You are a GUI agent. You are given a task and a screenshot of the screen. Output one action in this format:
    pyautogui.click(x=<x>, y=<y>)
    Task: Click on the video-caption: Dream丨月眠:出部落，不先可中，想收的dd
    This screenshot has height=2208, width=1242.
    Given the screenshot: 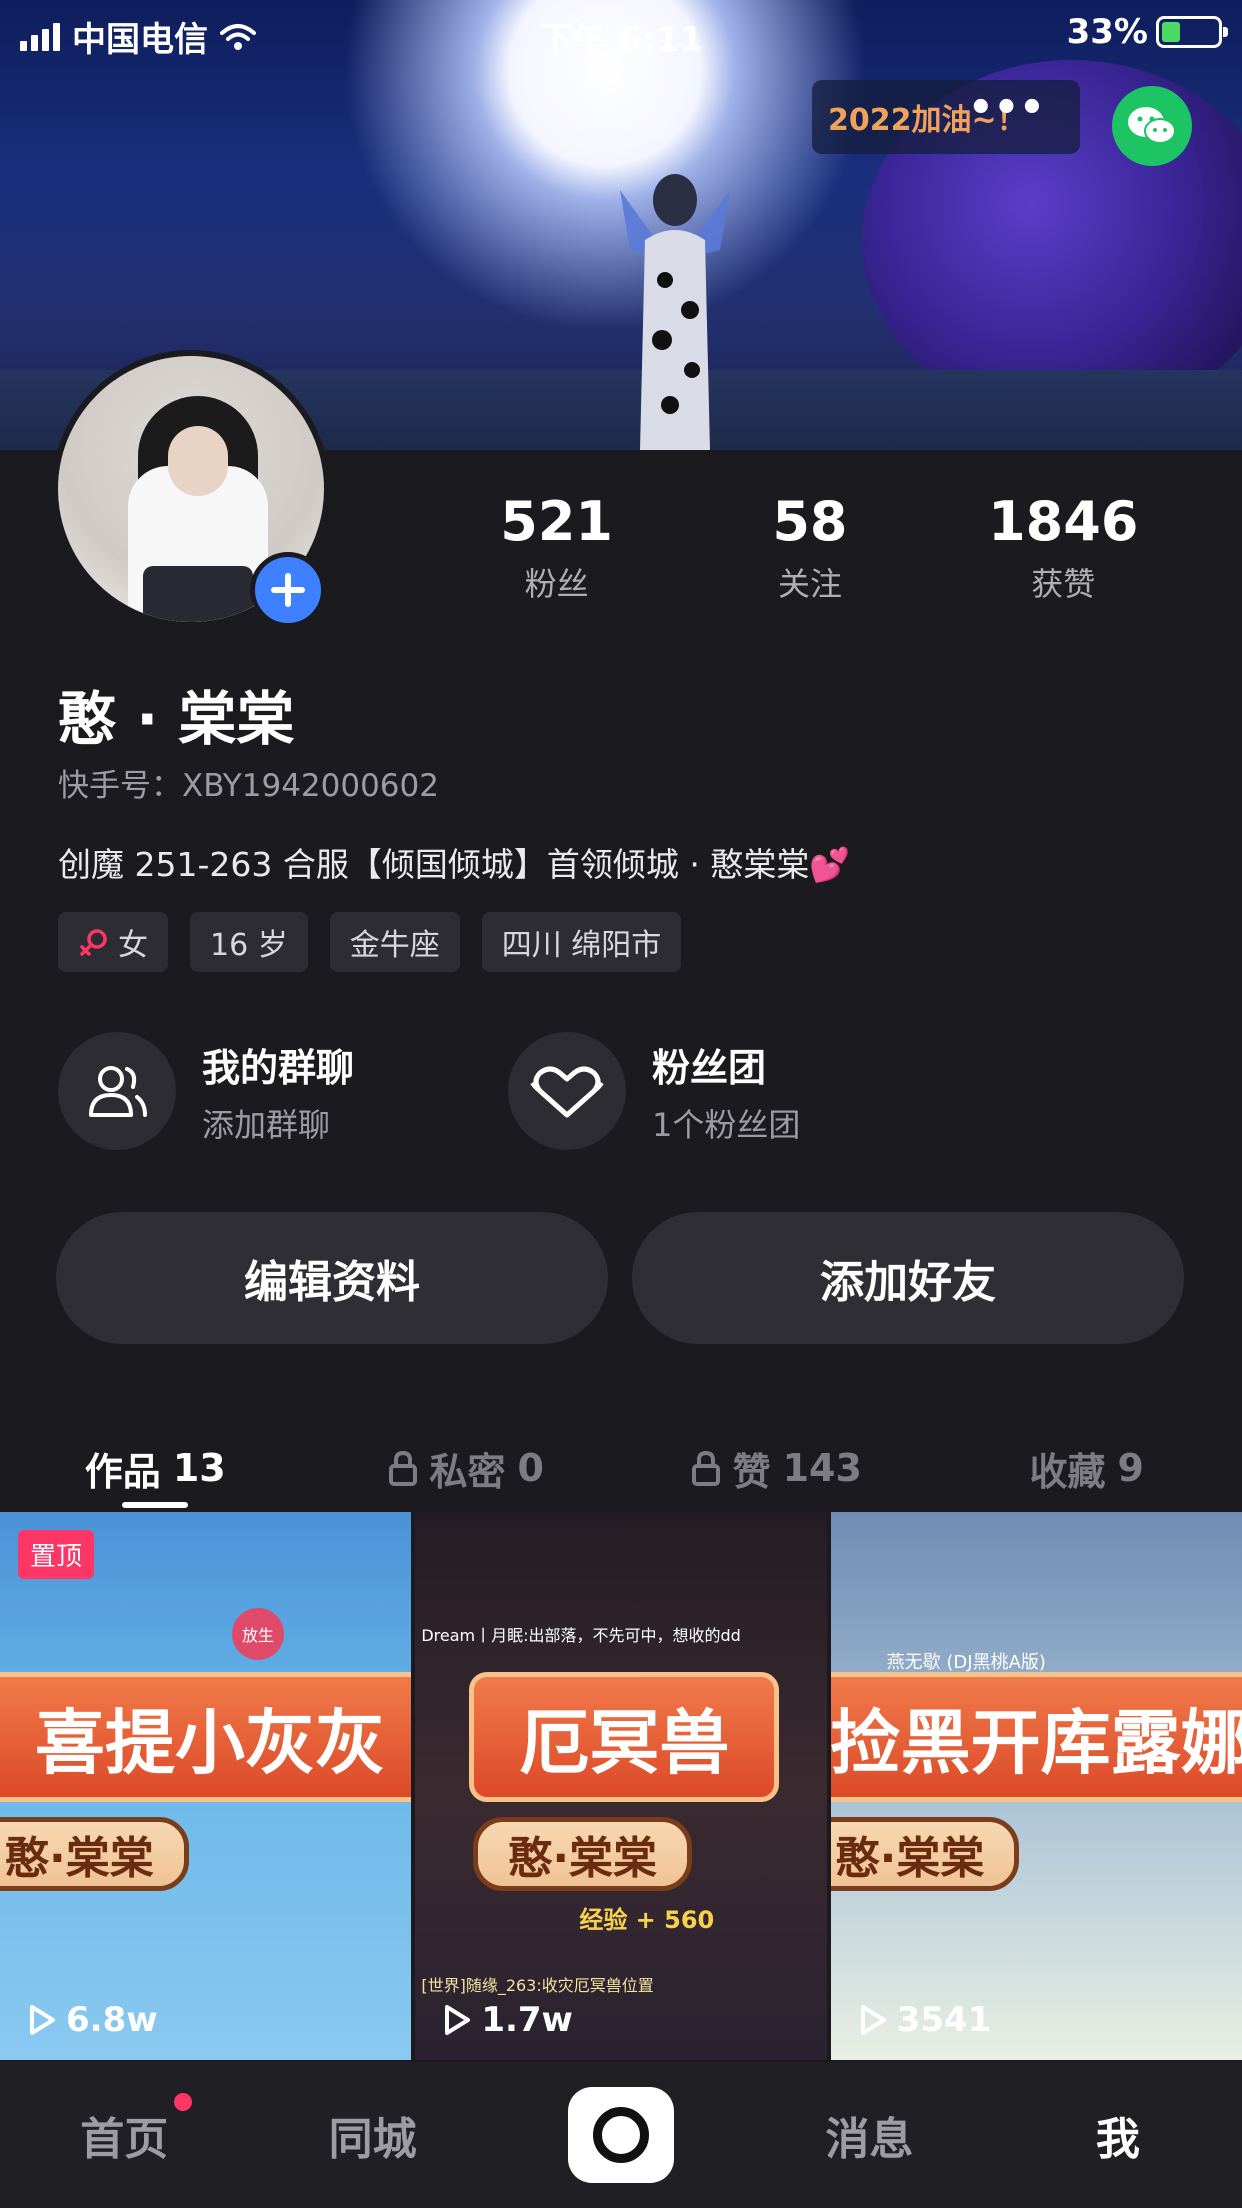 What is the action you would take?
    pyautogui.click(x=581, y=1635)
    